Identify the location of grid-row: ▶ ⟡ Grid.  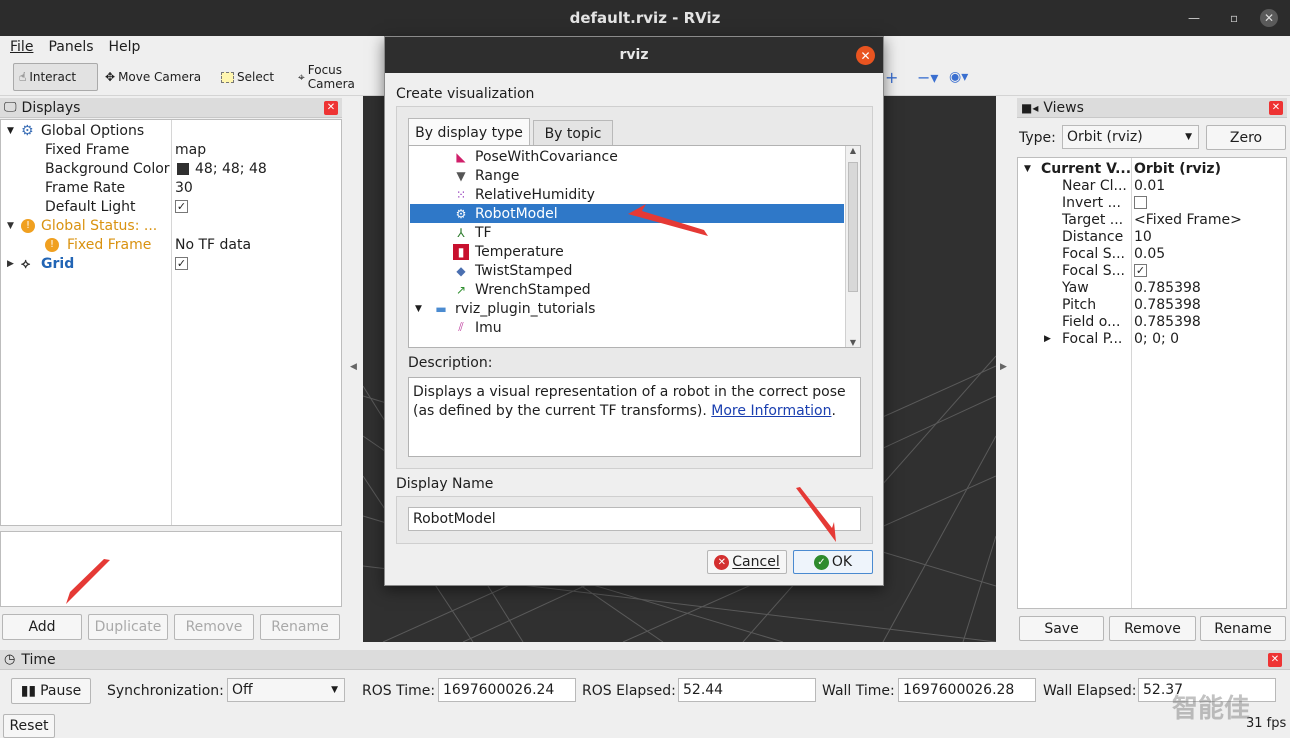
(40, 263).